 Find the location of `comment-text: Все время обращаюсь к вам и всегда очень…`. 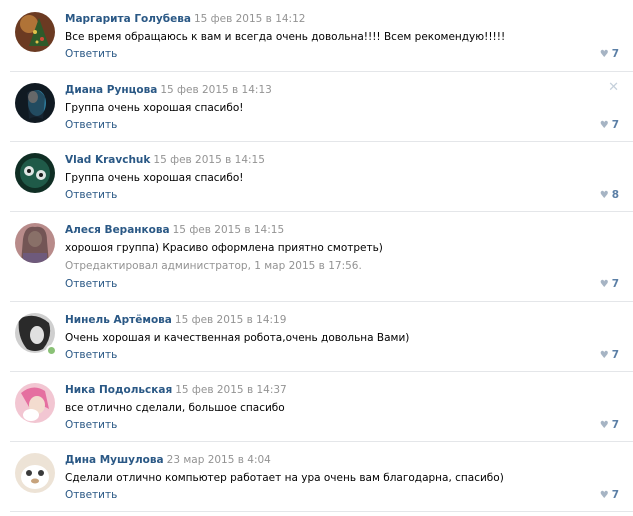

comment-text: Все время обращаюсь к вам и всегда очень… is located at coordinates (285, 37).